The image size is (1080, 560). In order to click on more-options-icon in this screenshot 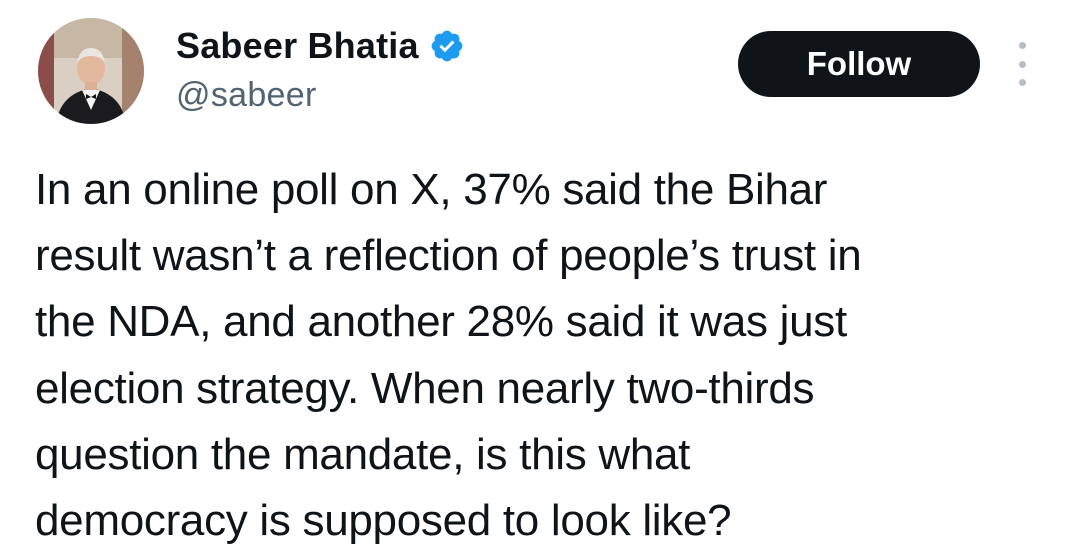, I will do `click(1022, 64)`.